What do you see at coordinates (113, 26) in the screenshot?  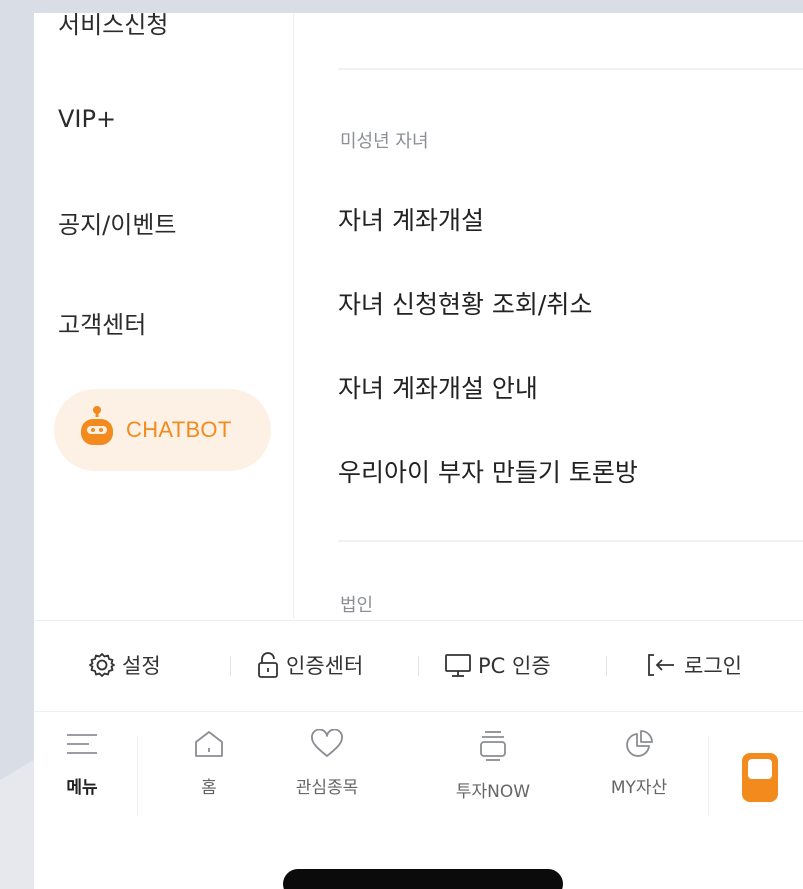 I see `menu-item-service-apply: 서비스신청` at bounding box center [113, 26].